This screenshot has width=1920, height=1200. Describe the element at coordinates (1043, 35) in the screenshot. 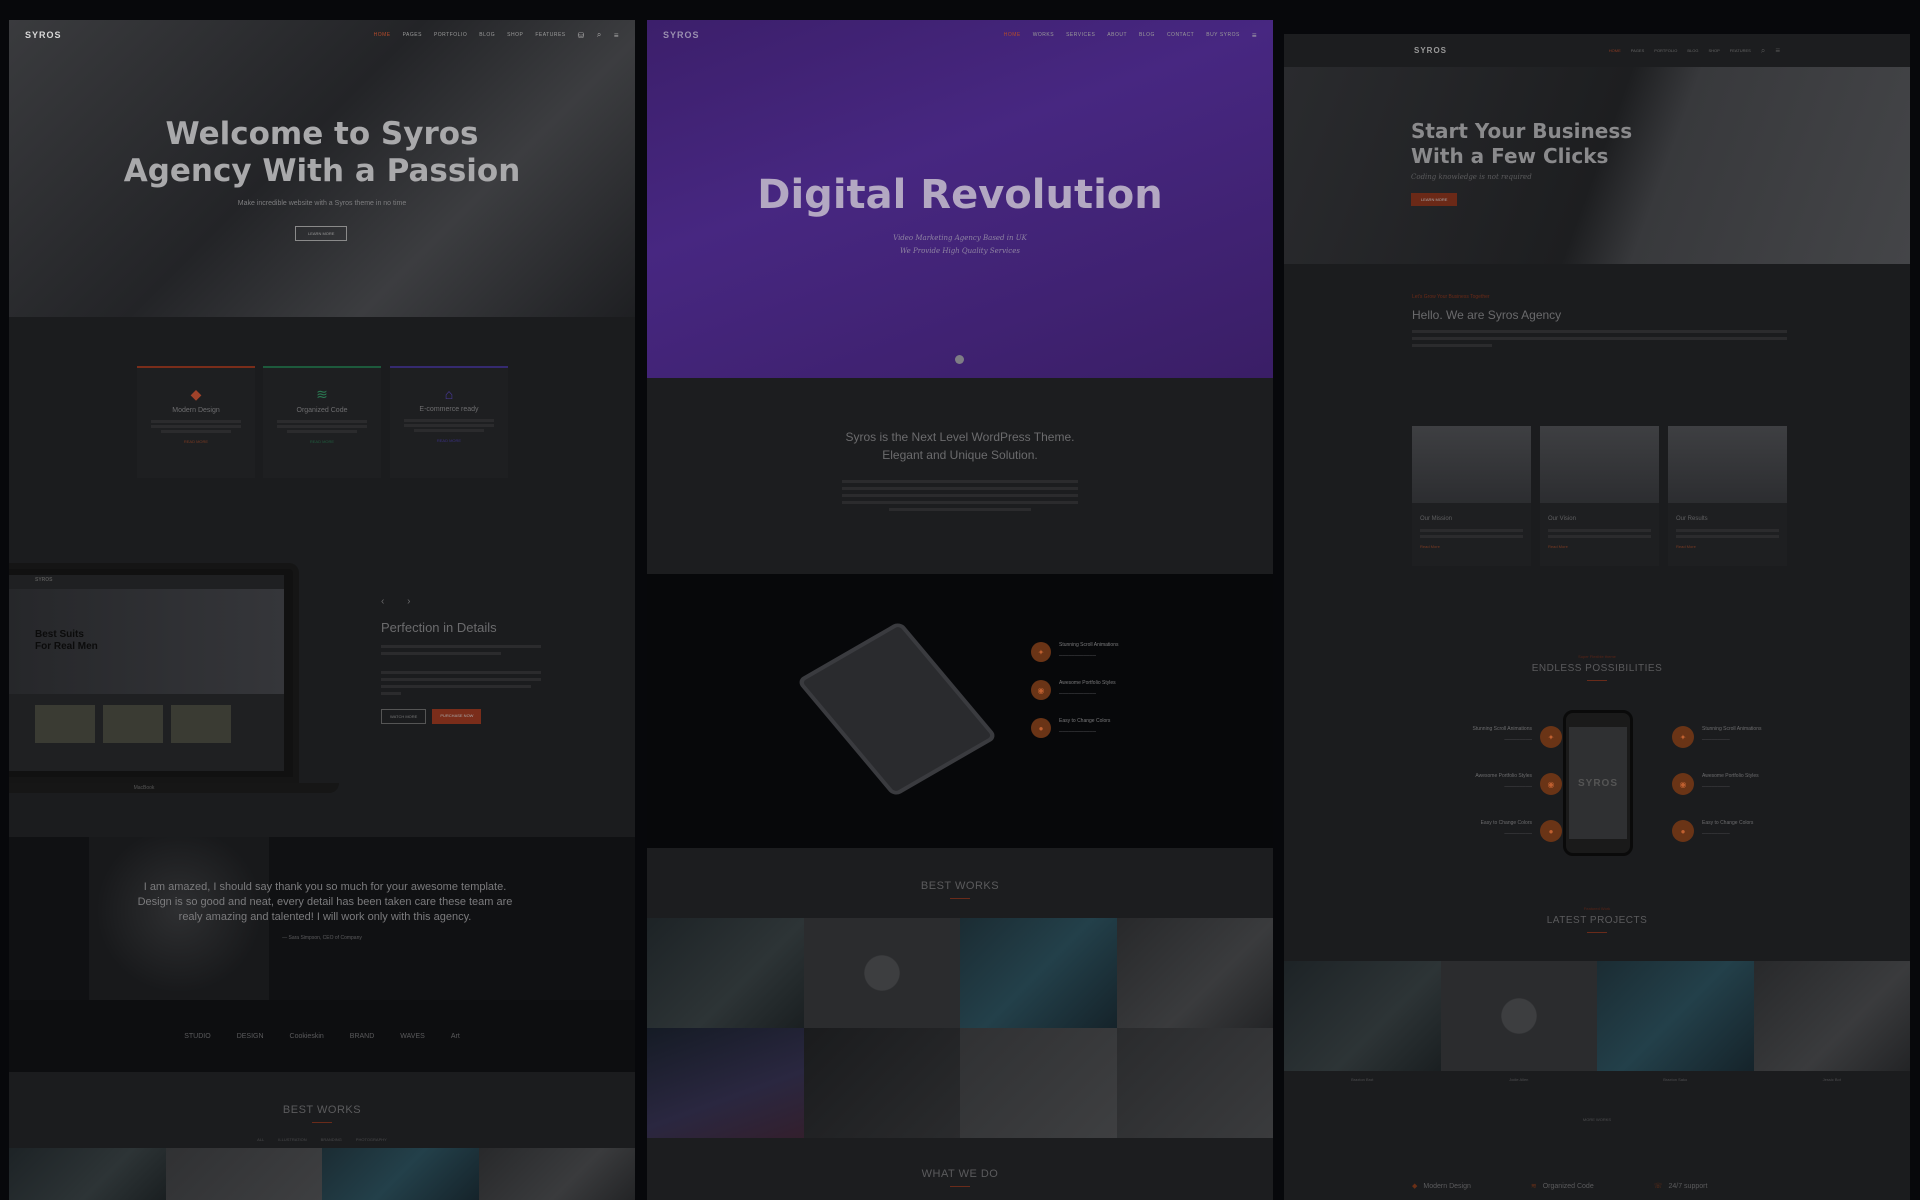

I see `nav-item-works: WORKS` at that location.